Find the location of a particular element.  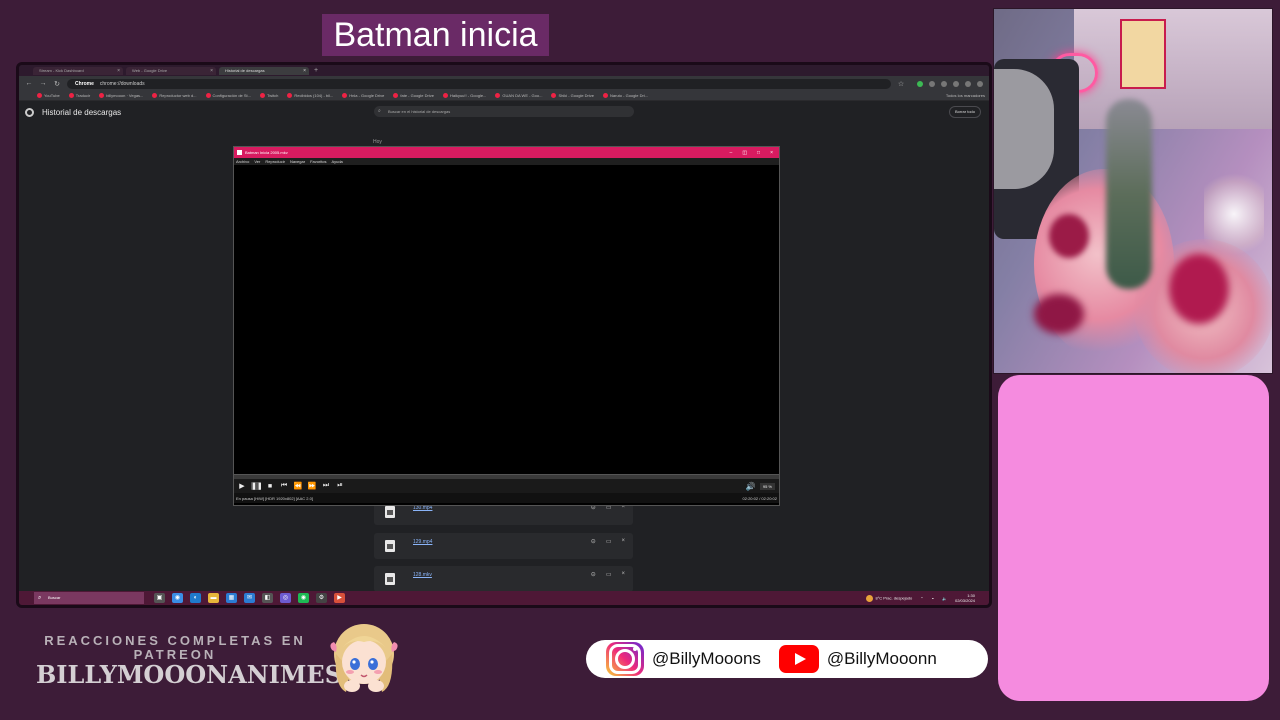

close-icon: × is located at coordinates (771, 153).